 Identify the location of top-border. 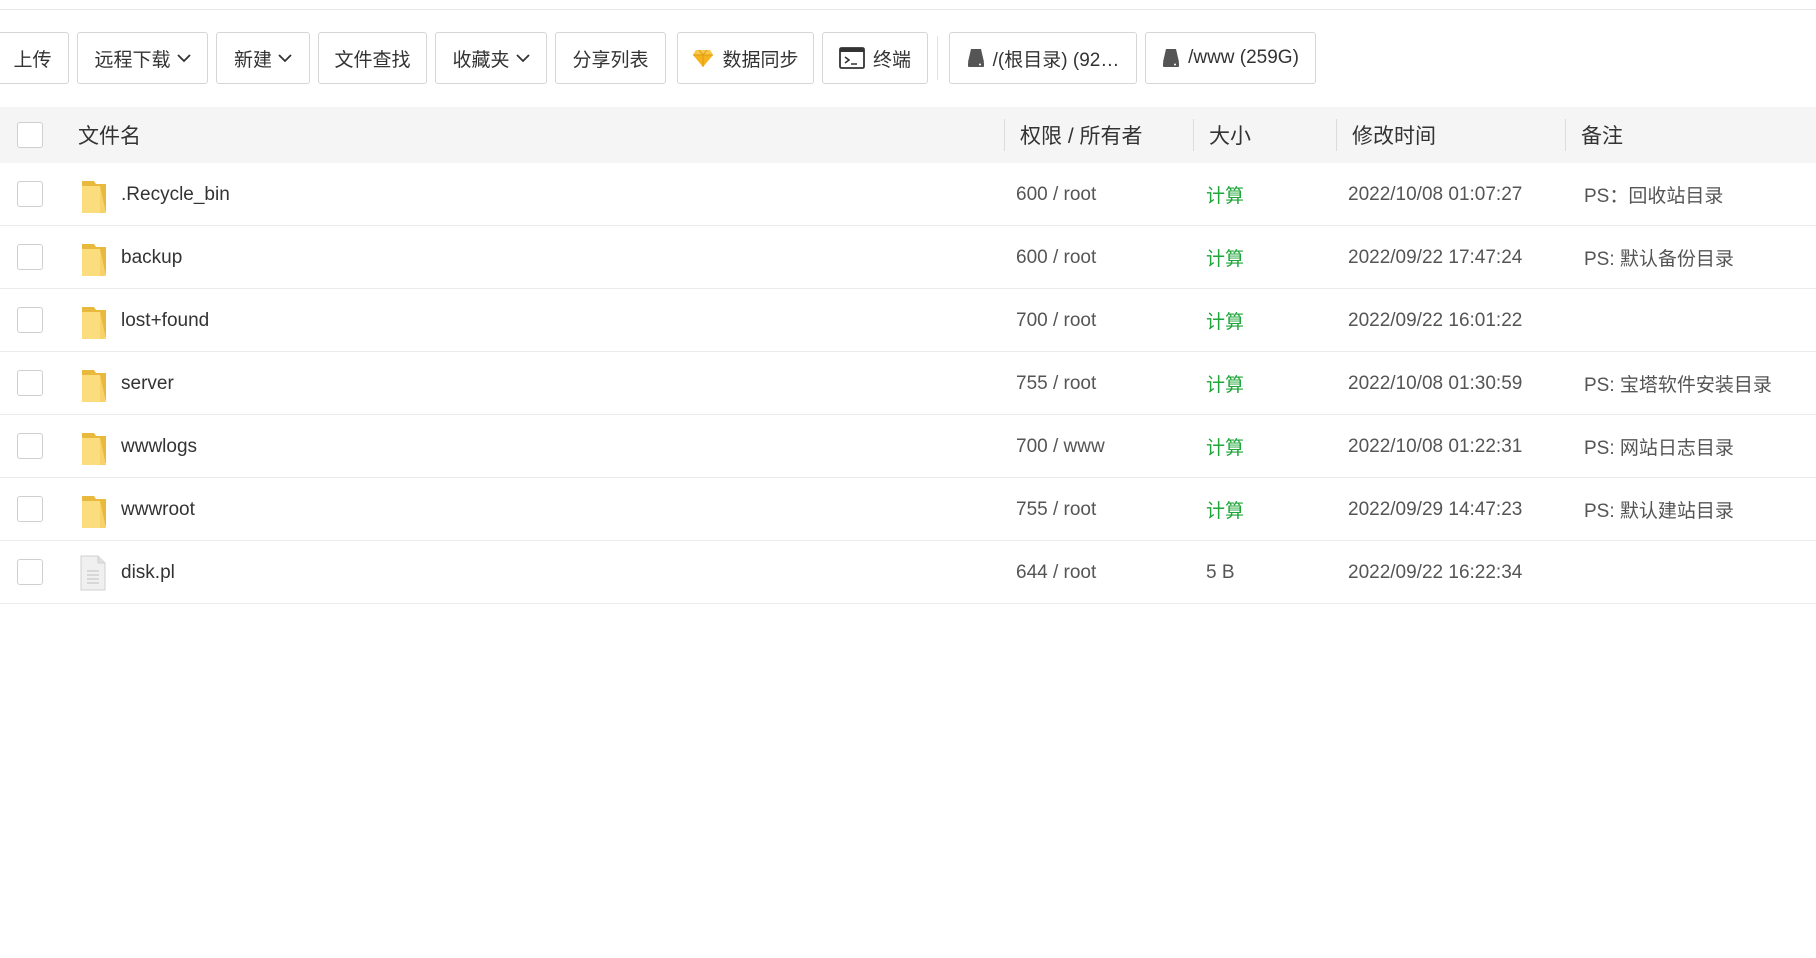
(908, 5).